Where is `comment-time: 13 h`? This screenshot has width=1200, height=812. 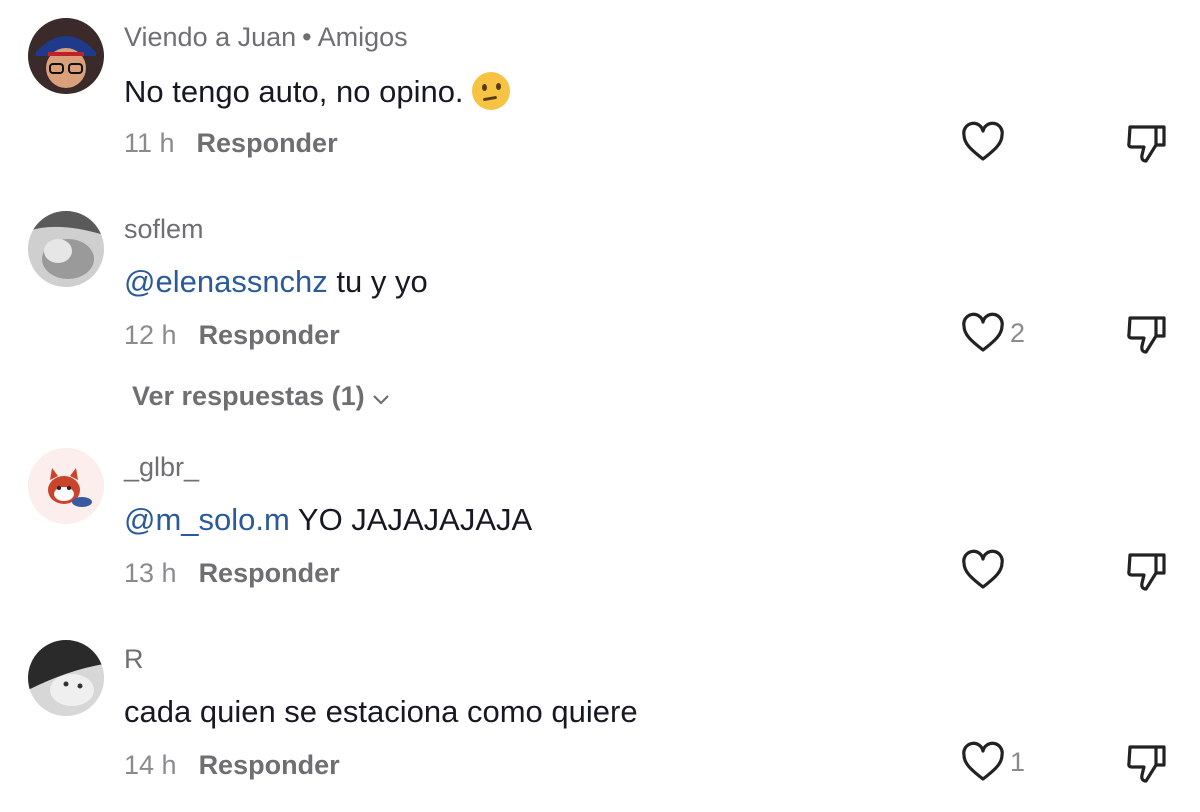
comment-time: 13 h is located at coordinates (150, 573).